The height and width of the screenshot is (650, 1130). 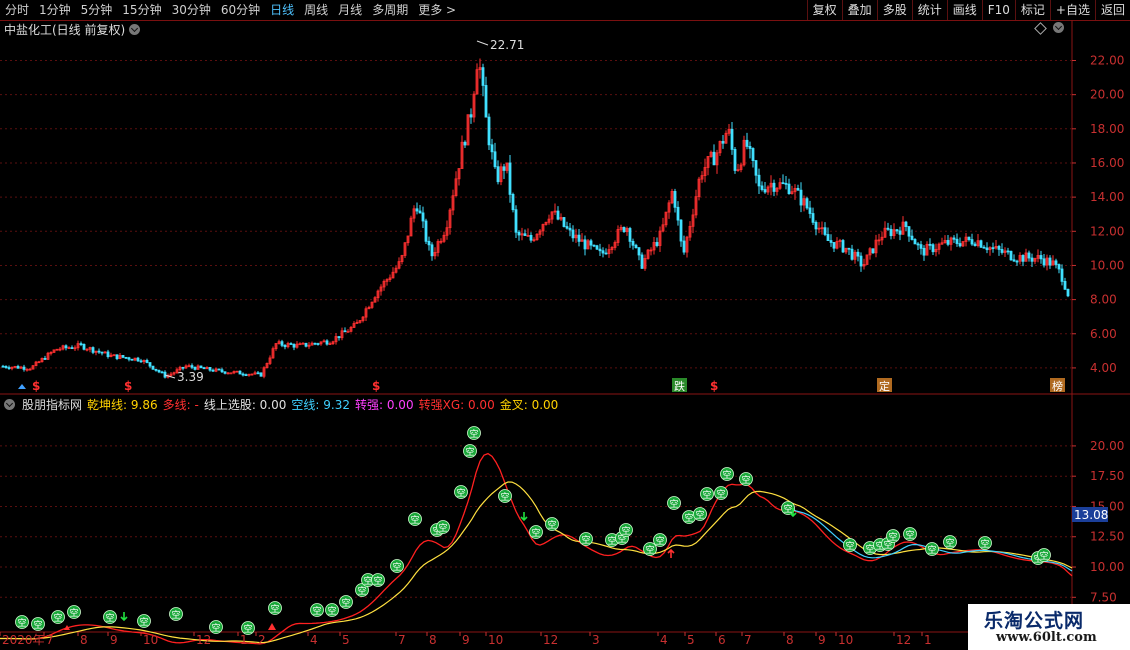 What do you see at coordinates (722, 640) in the screenshot?
I see `x-tick-label: 6` at bounding box center [722, 640].